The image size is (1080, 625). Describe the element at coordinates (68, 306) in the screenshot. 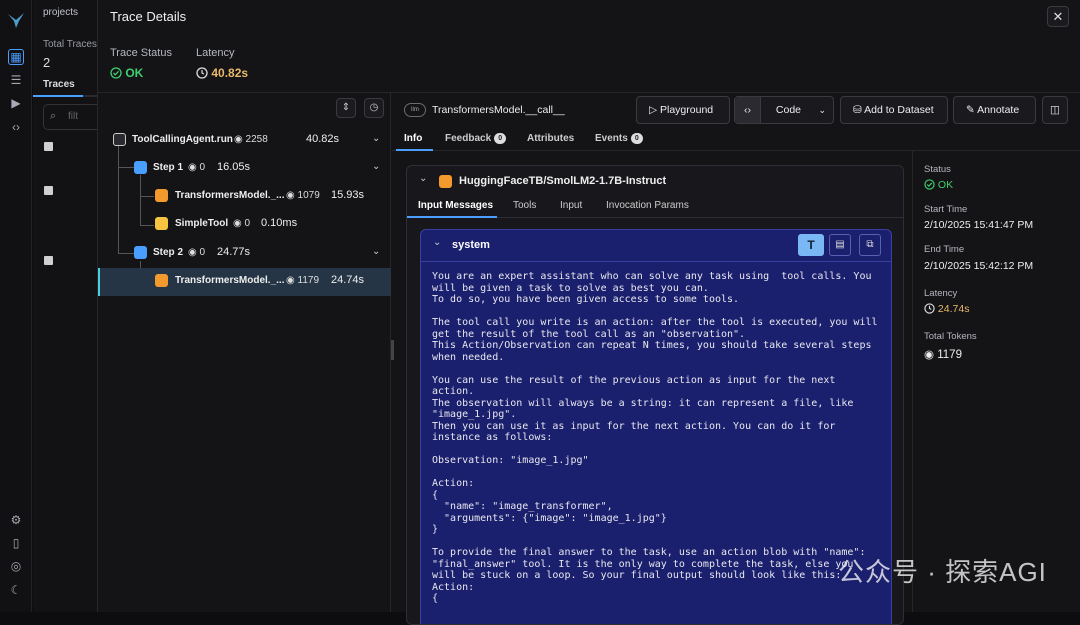

I see `background-page: projects Total Traces 2 Traces ⌕ filt` at that location.